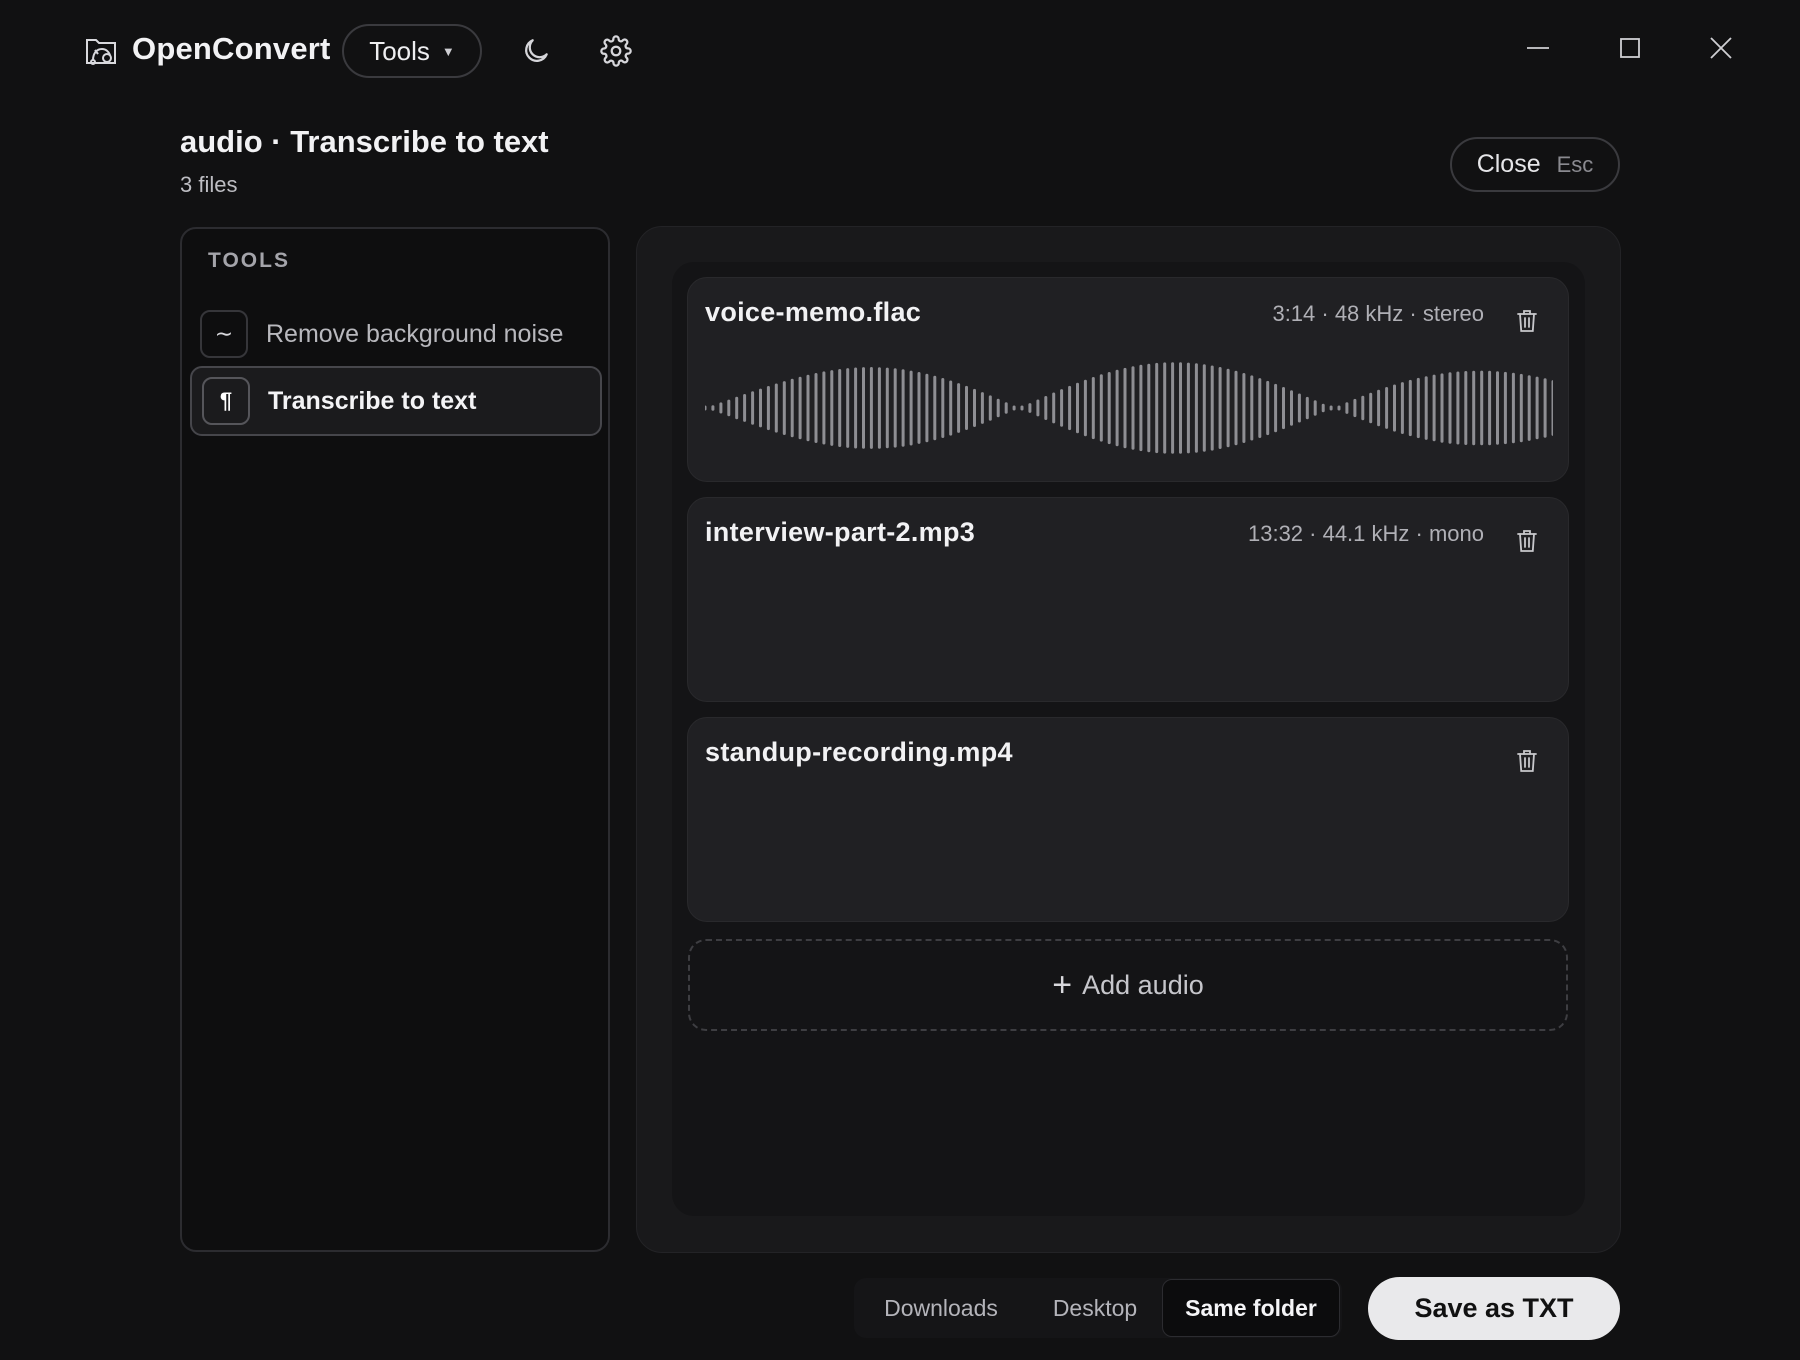 The height and width of the screenshot is (1360, 1800). What do you see at coordinates (840, 532) in the screenshot?
I see `file-name: interview-part-2.mp3` at bounding box center [840, 532].